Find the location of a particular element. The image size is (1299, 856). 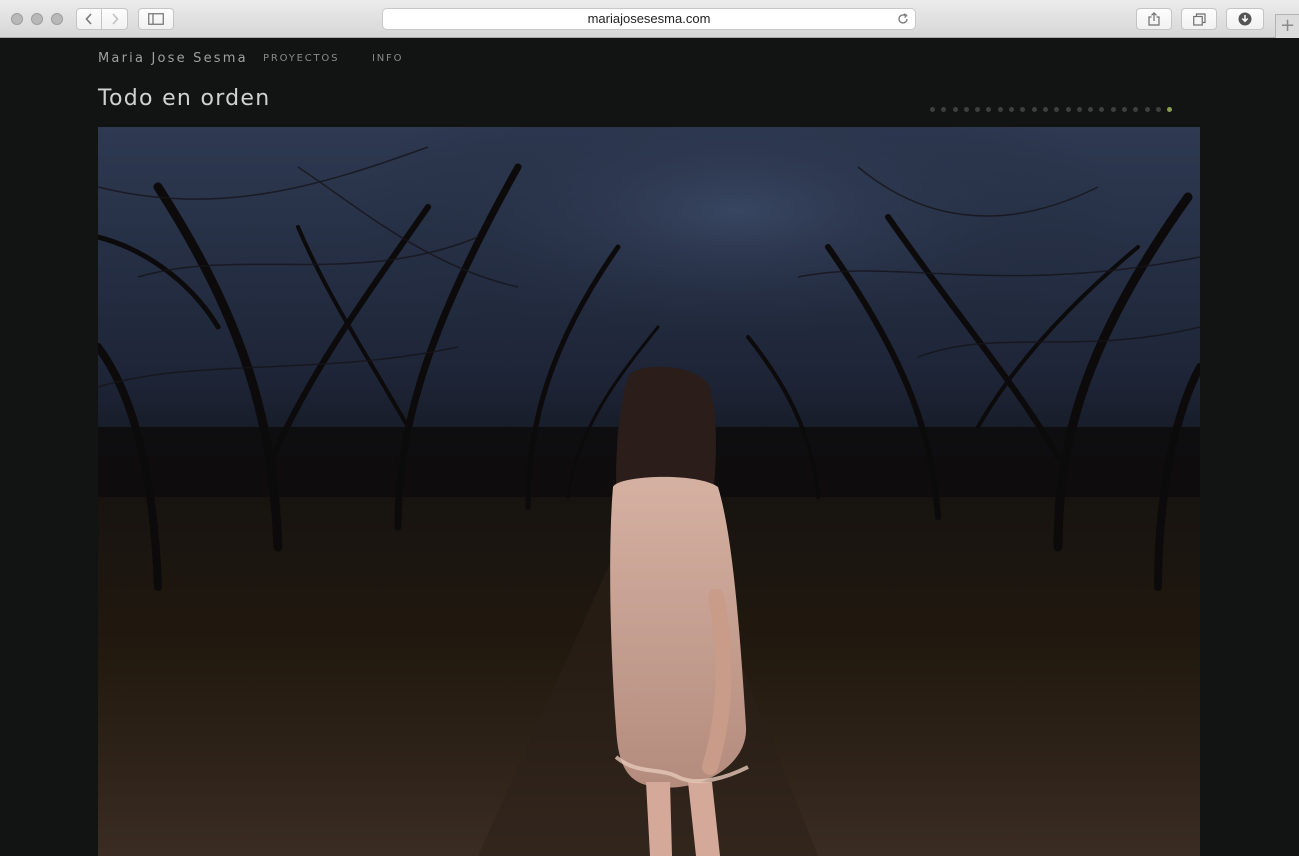

downloads-button is located at coordinates (1245, 19).